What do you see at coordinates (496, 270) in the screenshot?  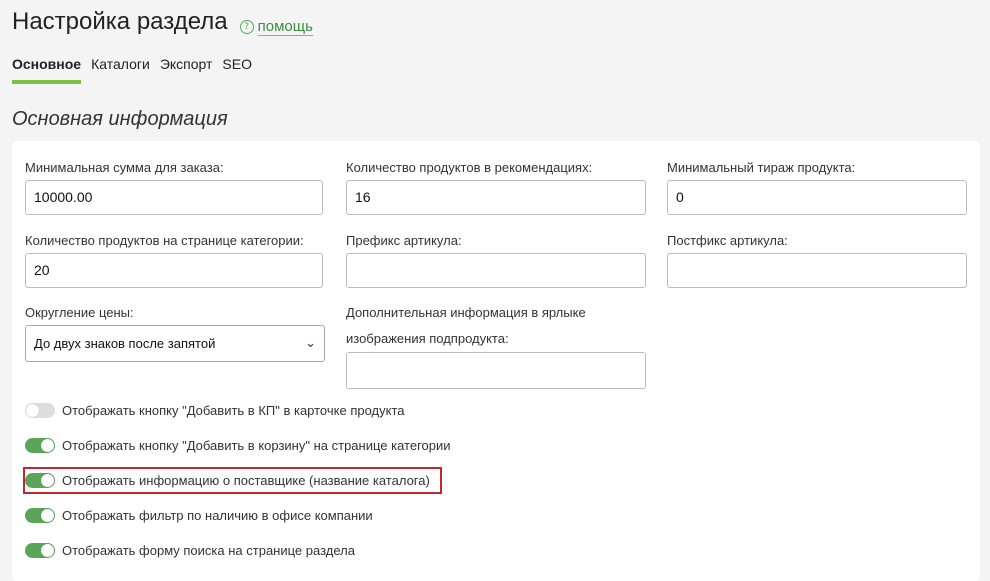 I see `article-prefix-input` at bounding box center [496, 270].